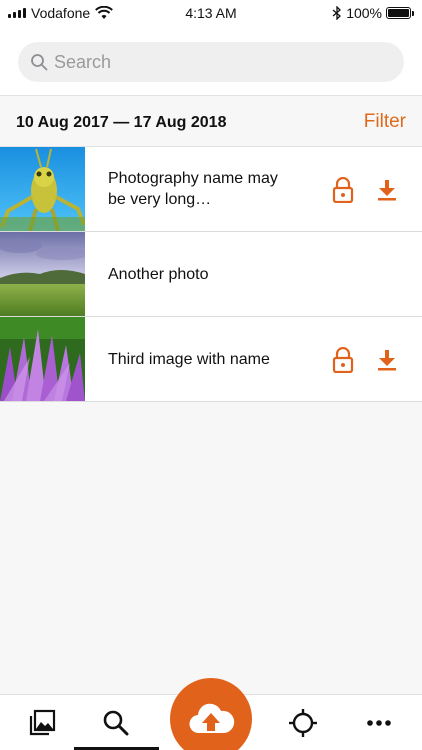  I want to click on search-header, so click(211, 61).